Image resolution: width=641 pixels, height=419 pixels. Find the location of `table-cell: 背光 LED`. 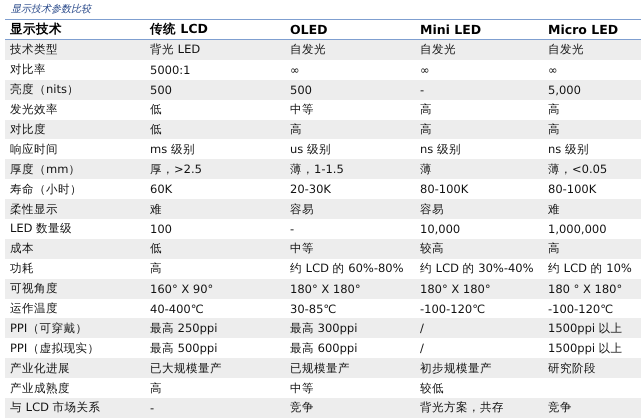

table-cell: 背光 LED is located at coordinates (215, 50).